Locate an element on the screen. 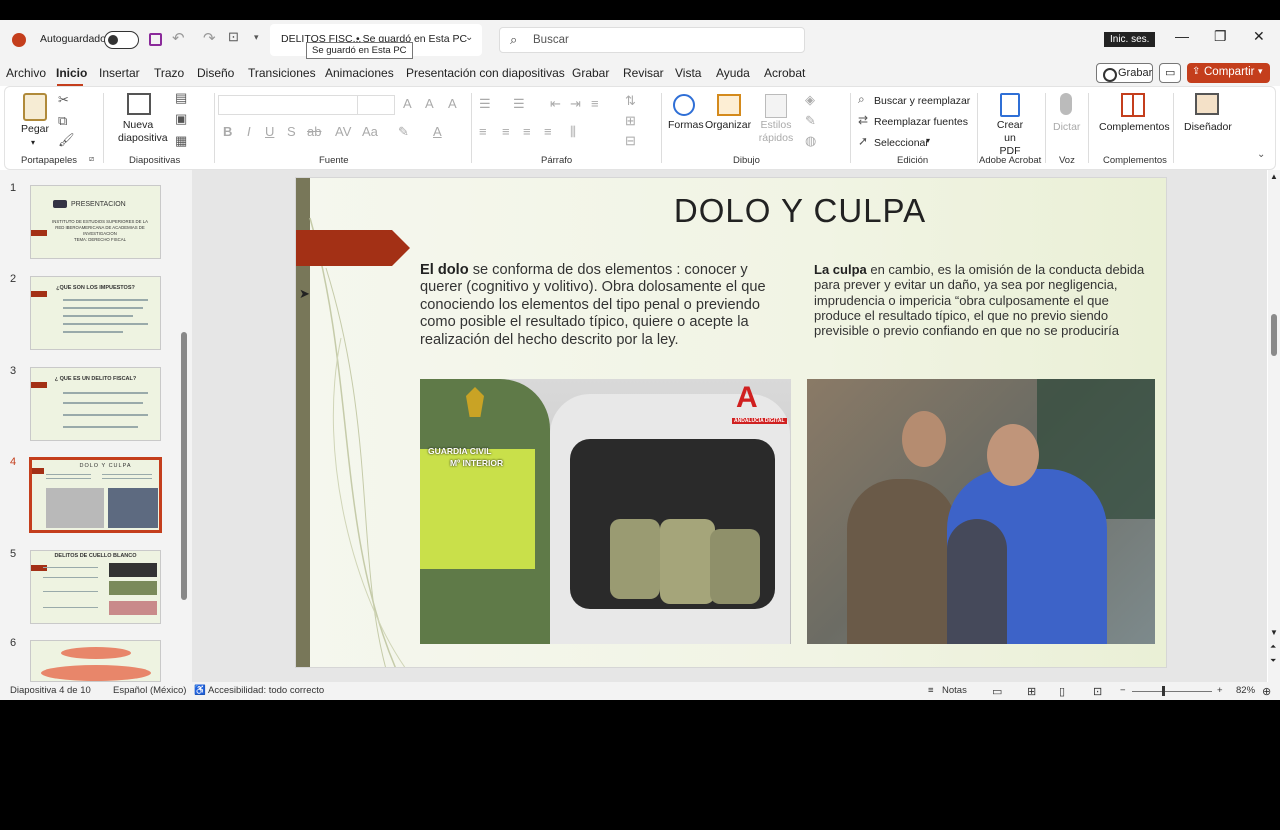  format-painter-icon: 🖌 is located at coordinates (66, 140).